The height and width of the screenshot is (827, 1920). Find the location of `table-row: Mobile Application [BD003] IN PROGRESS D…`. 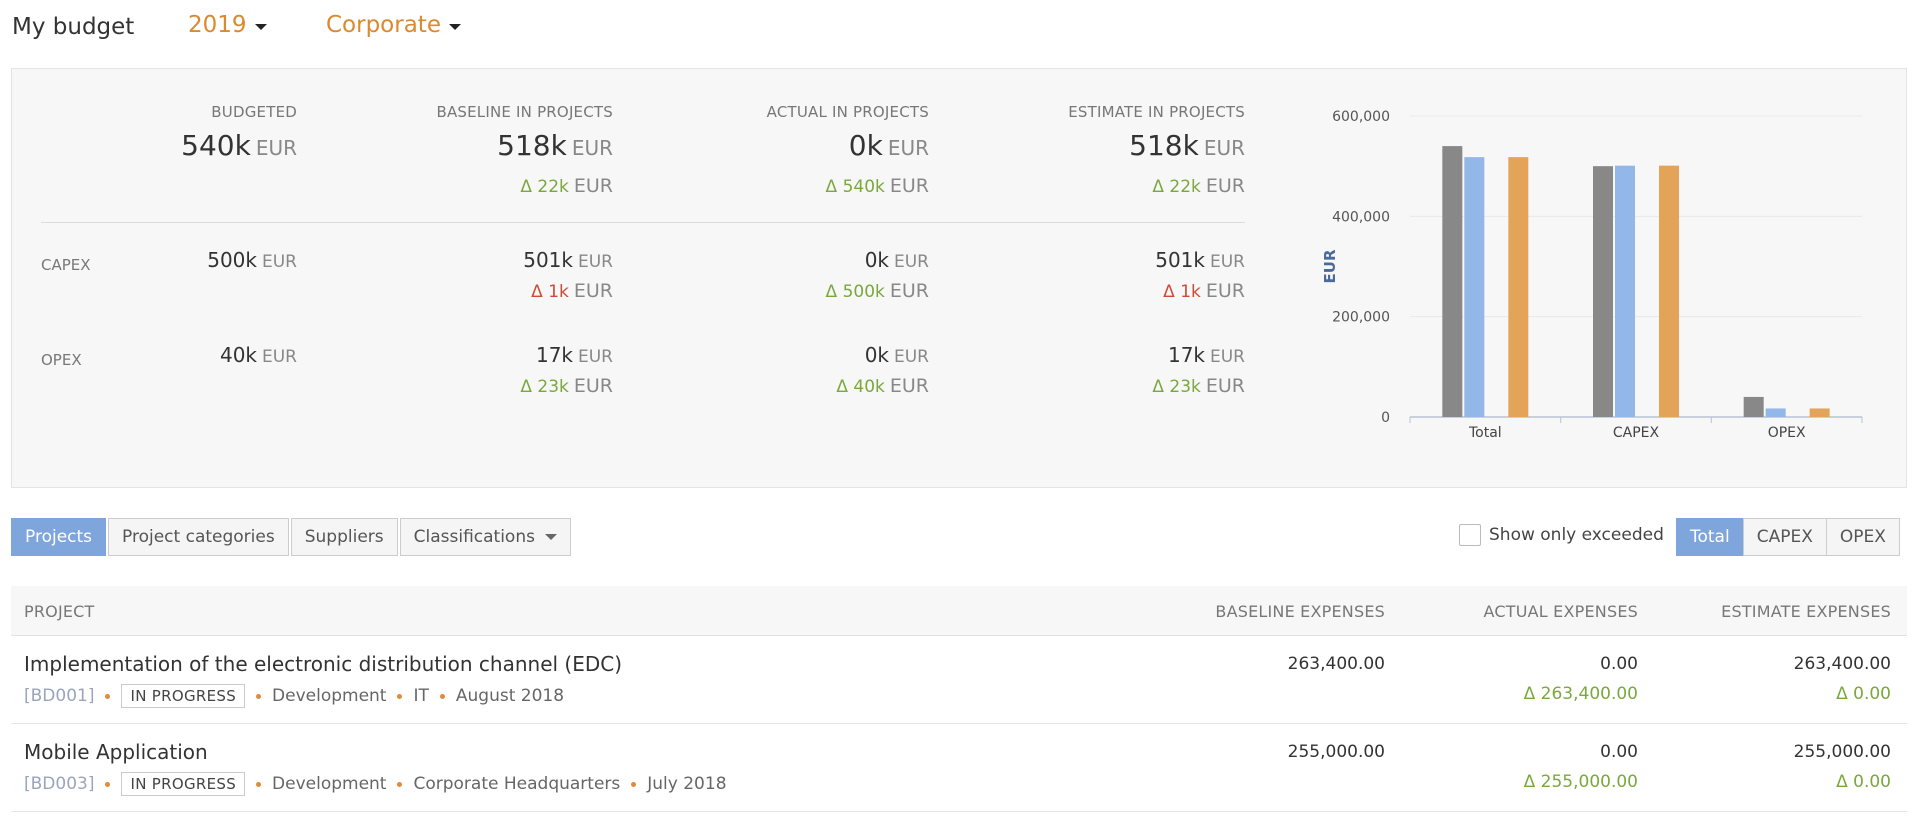

table-row: Mobile Application [BD003] IN PROGRESS D… is located at coordinates (959, 768).